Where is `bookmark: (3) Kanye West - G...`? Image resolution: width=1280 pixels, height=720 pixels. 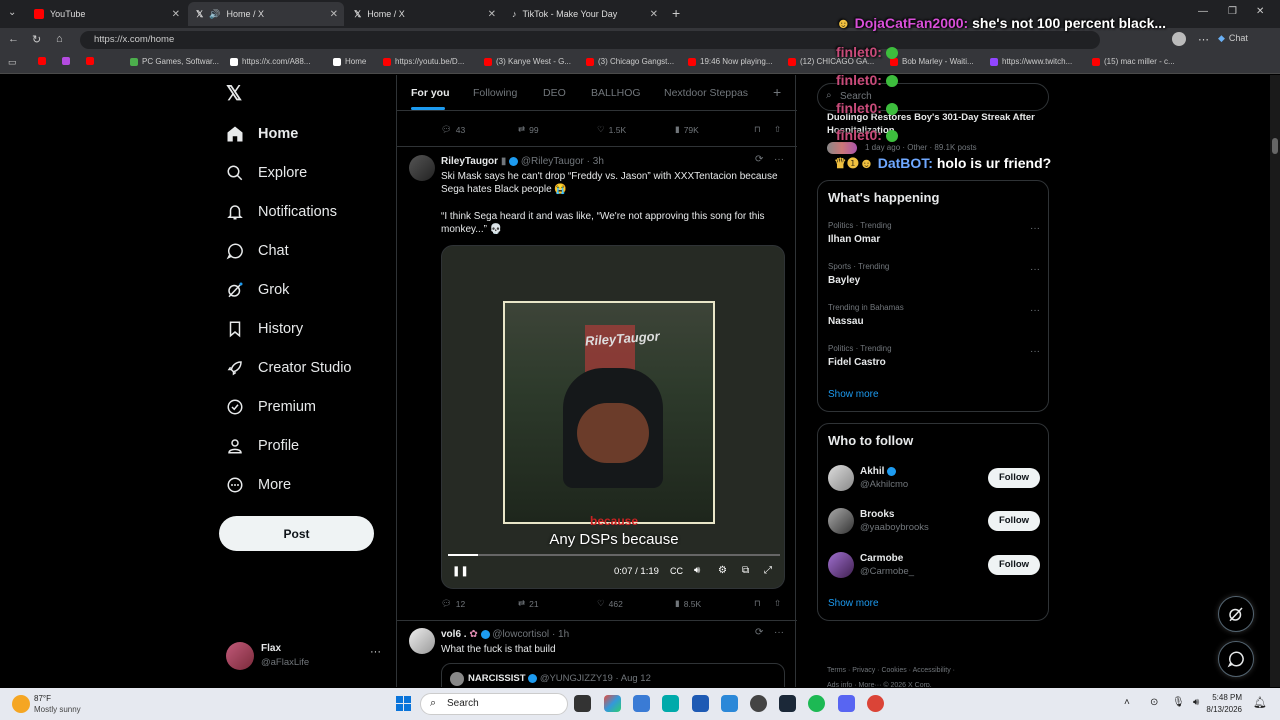 bookmark: (3) Kanye West - G... is located at coordinates (527, 61).